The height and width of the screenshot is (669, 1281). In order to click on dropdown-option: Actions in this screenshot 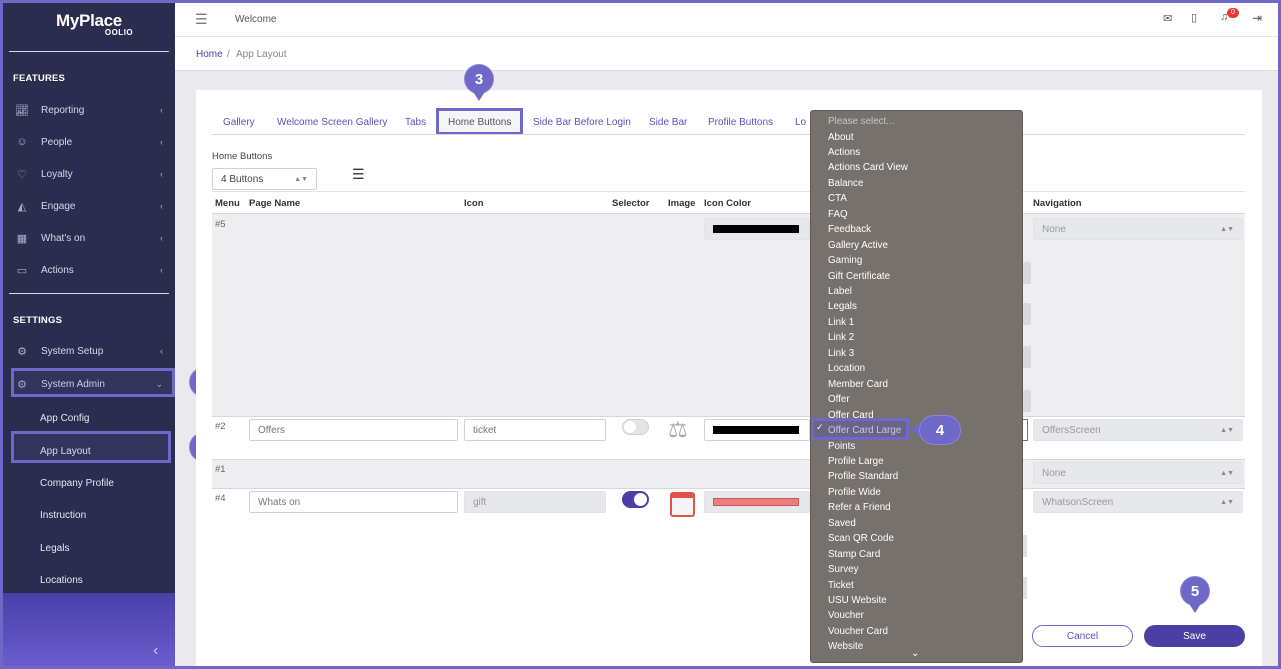, I will do `click(844, 153)`.